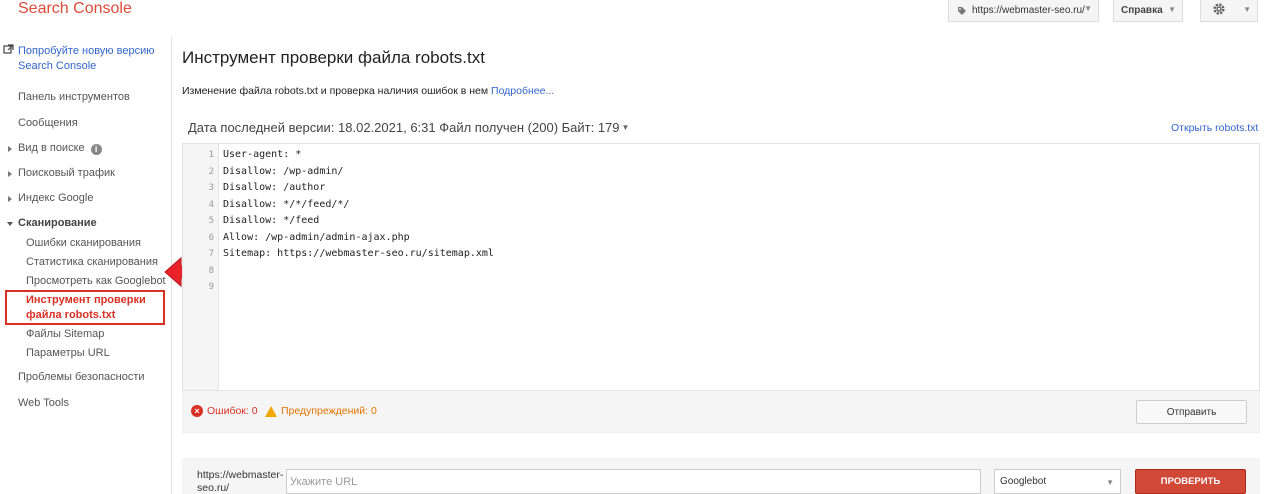 Image resolution: width=1267 pixels, height=494 pixels. What do you see at coordinates (211, 171) in the screenshot?
I see `line-number: 2` at bounding box center [211, 171].